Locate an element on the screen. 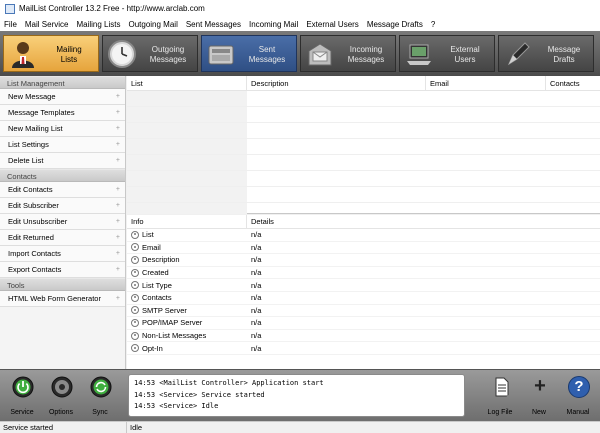  column-header-description: Description is located at coordinates (336, 83).